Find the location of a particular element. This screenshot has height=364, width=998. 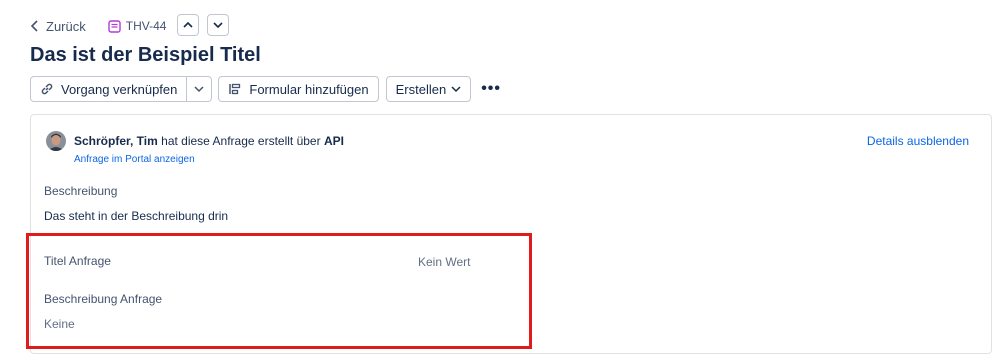

request-type-icon is located at coordinates (114, 26).